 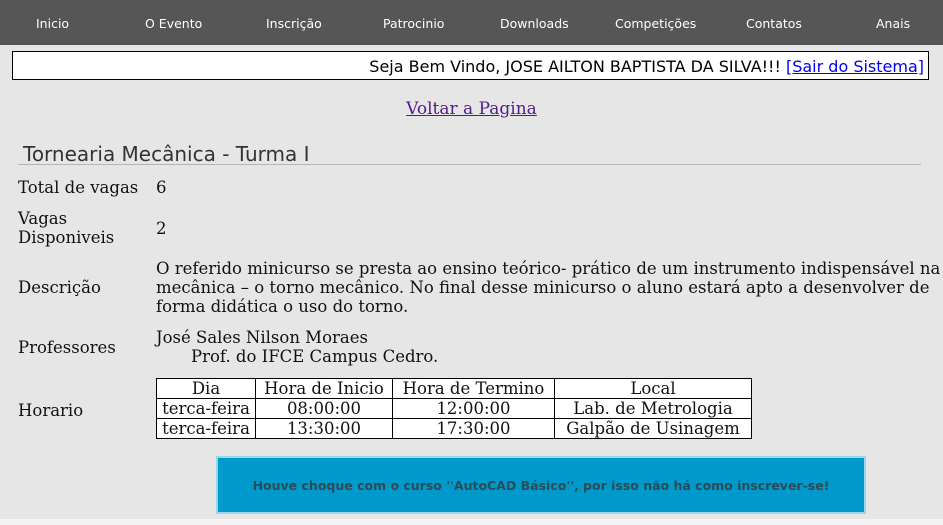 I want to click on nav-item-competicoes: Competições, so click(x=655, y=22).